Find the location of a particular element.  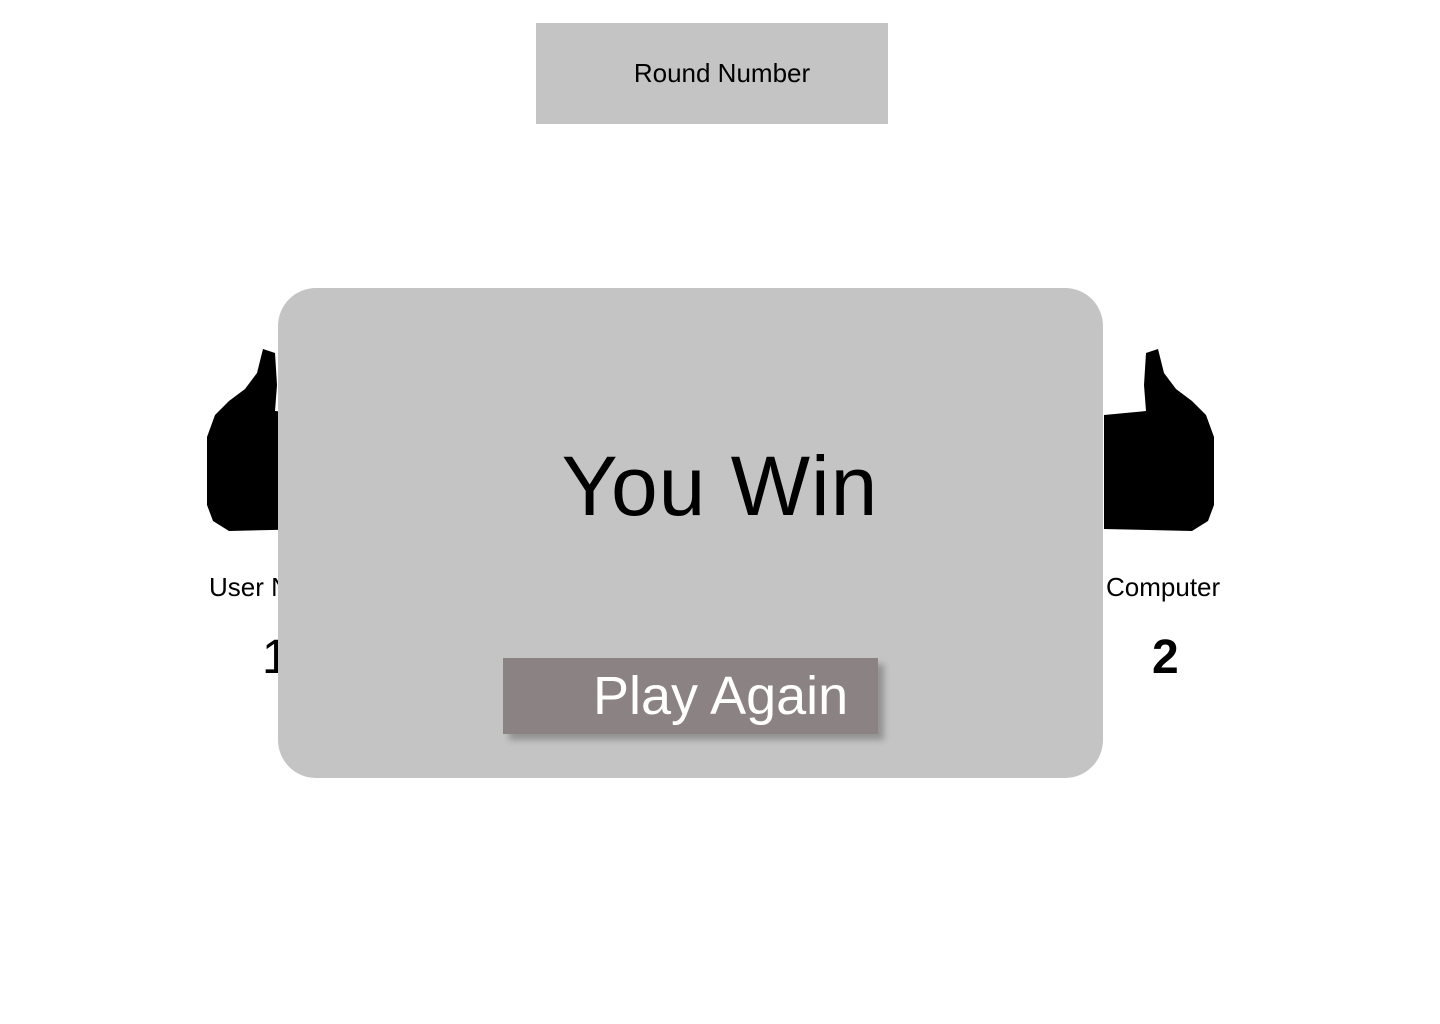

result-title: You Win is located at coordinates (720, 486).